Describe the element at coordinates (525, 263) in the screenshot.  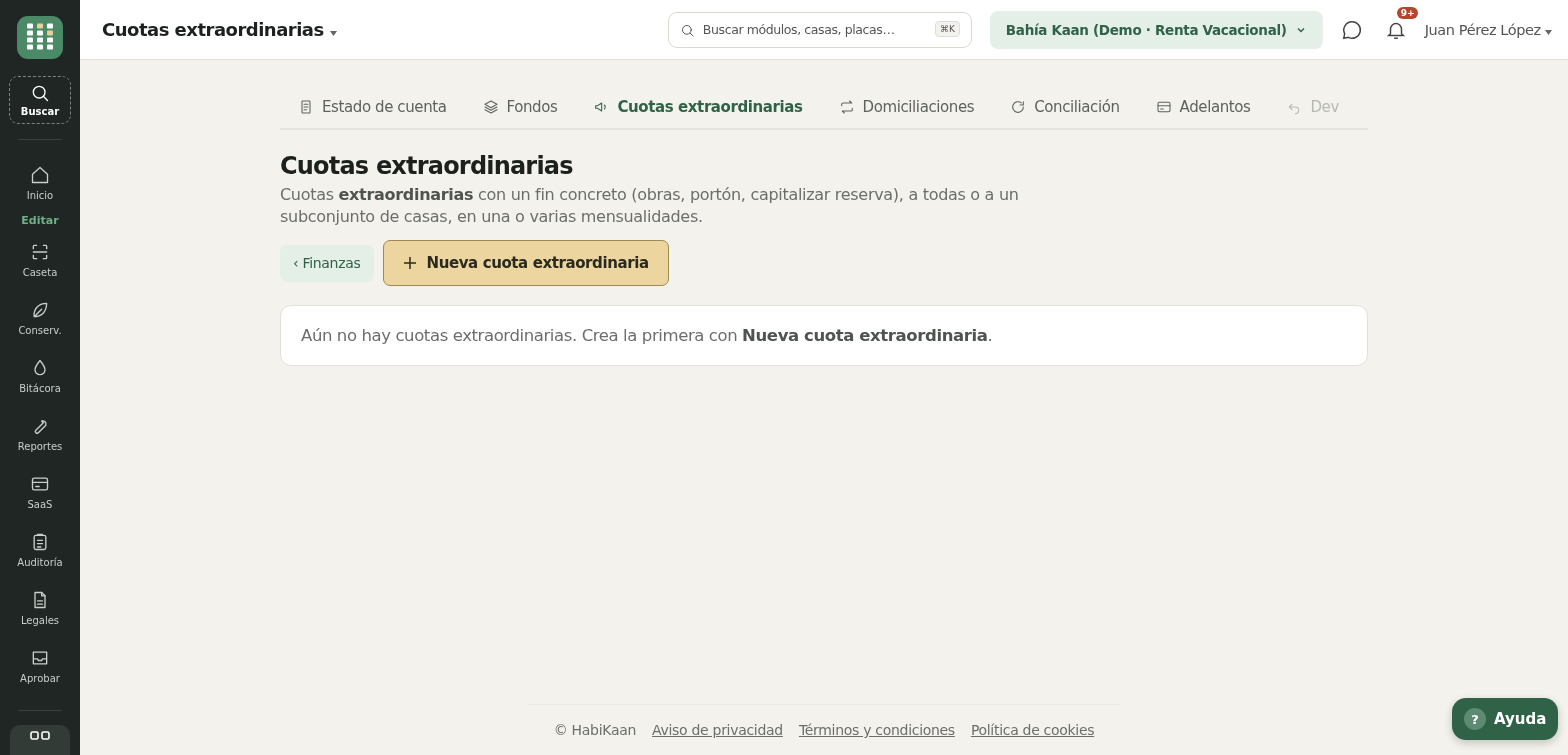
I see `new-fee-button: Nueva cuota extraordinaria` at that location.